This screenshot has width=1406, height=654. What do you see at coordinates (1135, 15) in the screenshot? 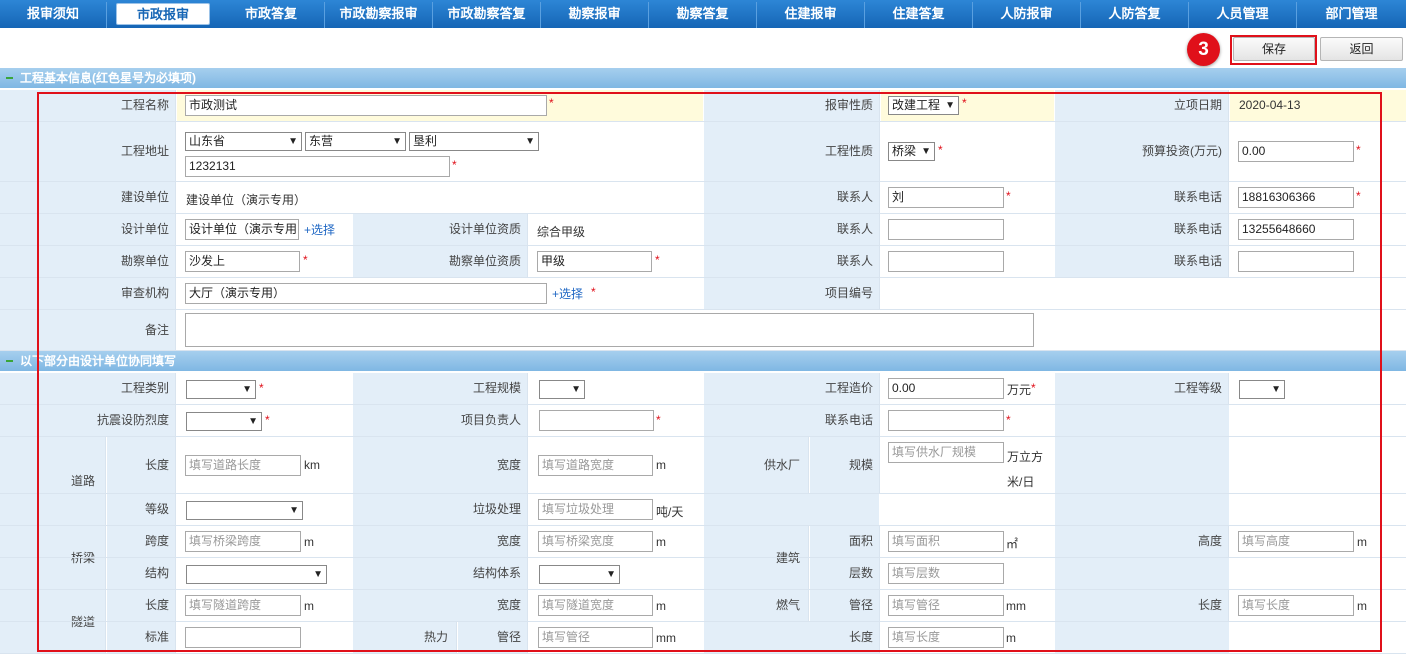
I see `tab-civil-defense-reply: 人防答复` at bounding box center [1135, 15].